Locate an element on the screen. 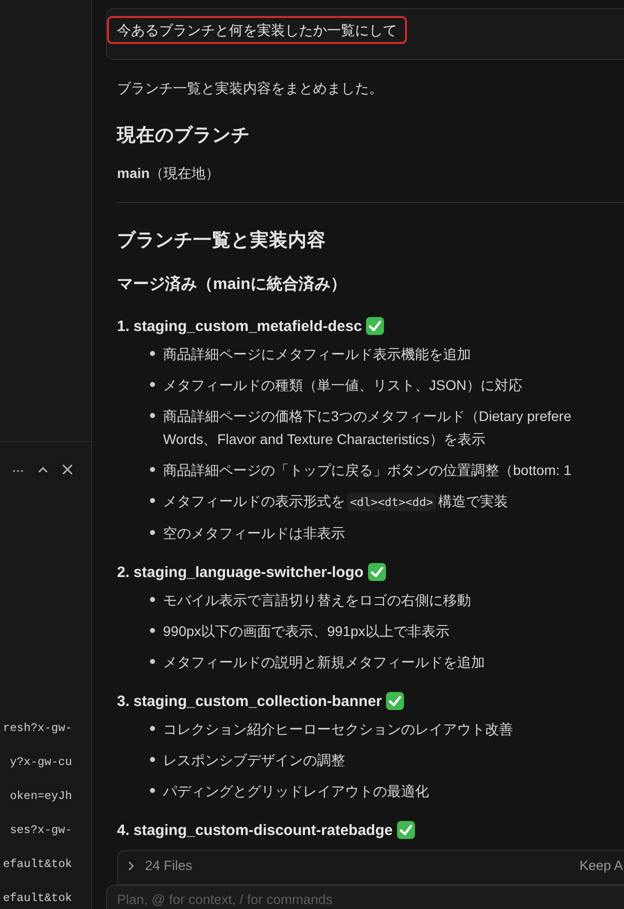 This screenshot has width=624, height=909. branch-name: staging_custom_collection-banner is located at coordinates (258, 701).